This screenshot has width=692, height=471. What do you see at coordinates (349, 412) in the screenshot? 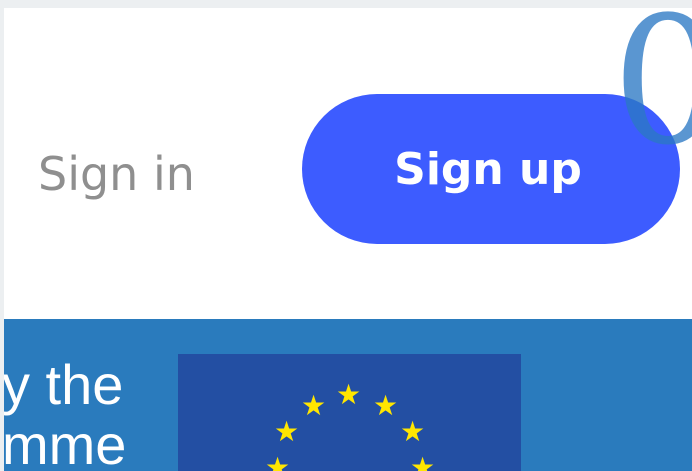
I see `eu-flag-icon: ★ ★ ★ ★ ★ ★ ★` at bounding box center [349, 412].